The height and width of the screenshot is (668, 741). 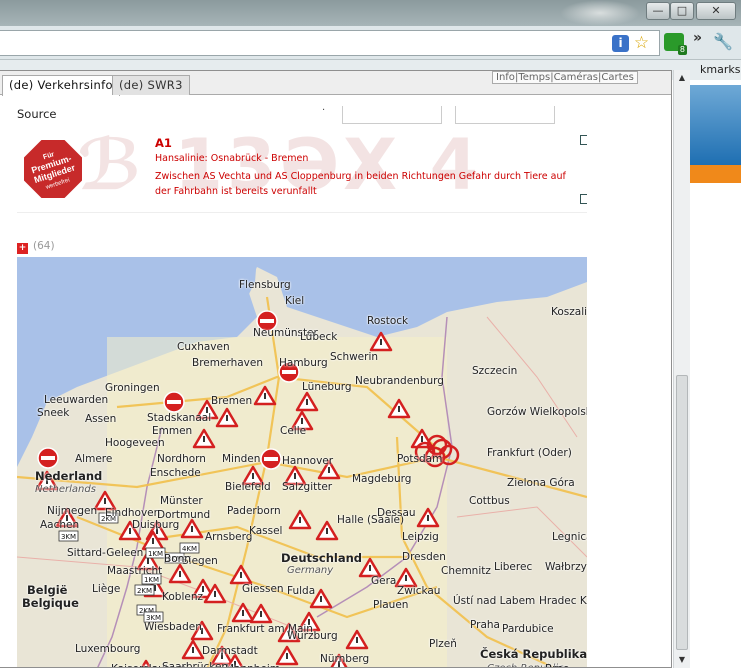 What do you see at coordinates (534, 77) in the screenshot?
I see `nav-temps: Temps` at bounding box center [534, 77].